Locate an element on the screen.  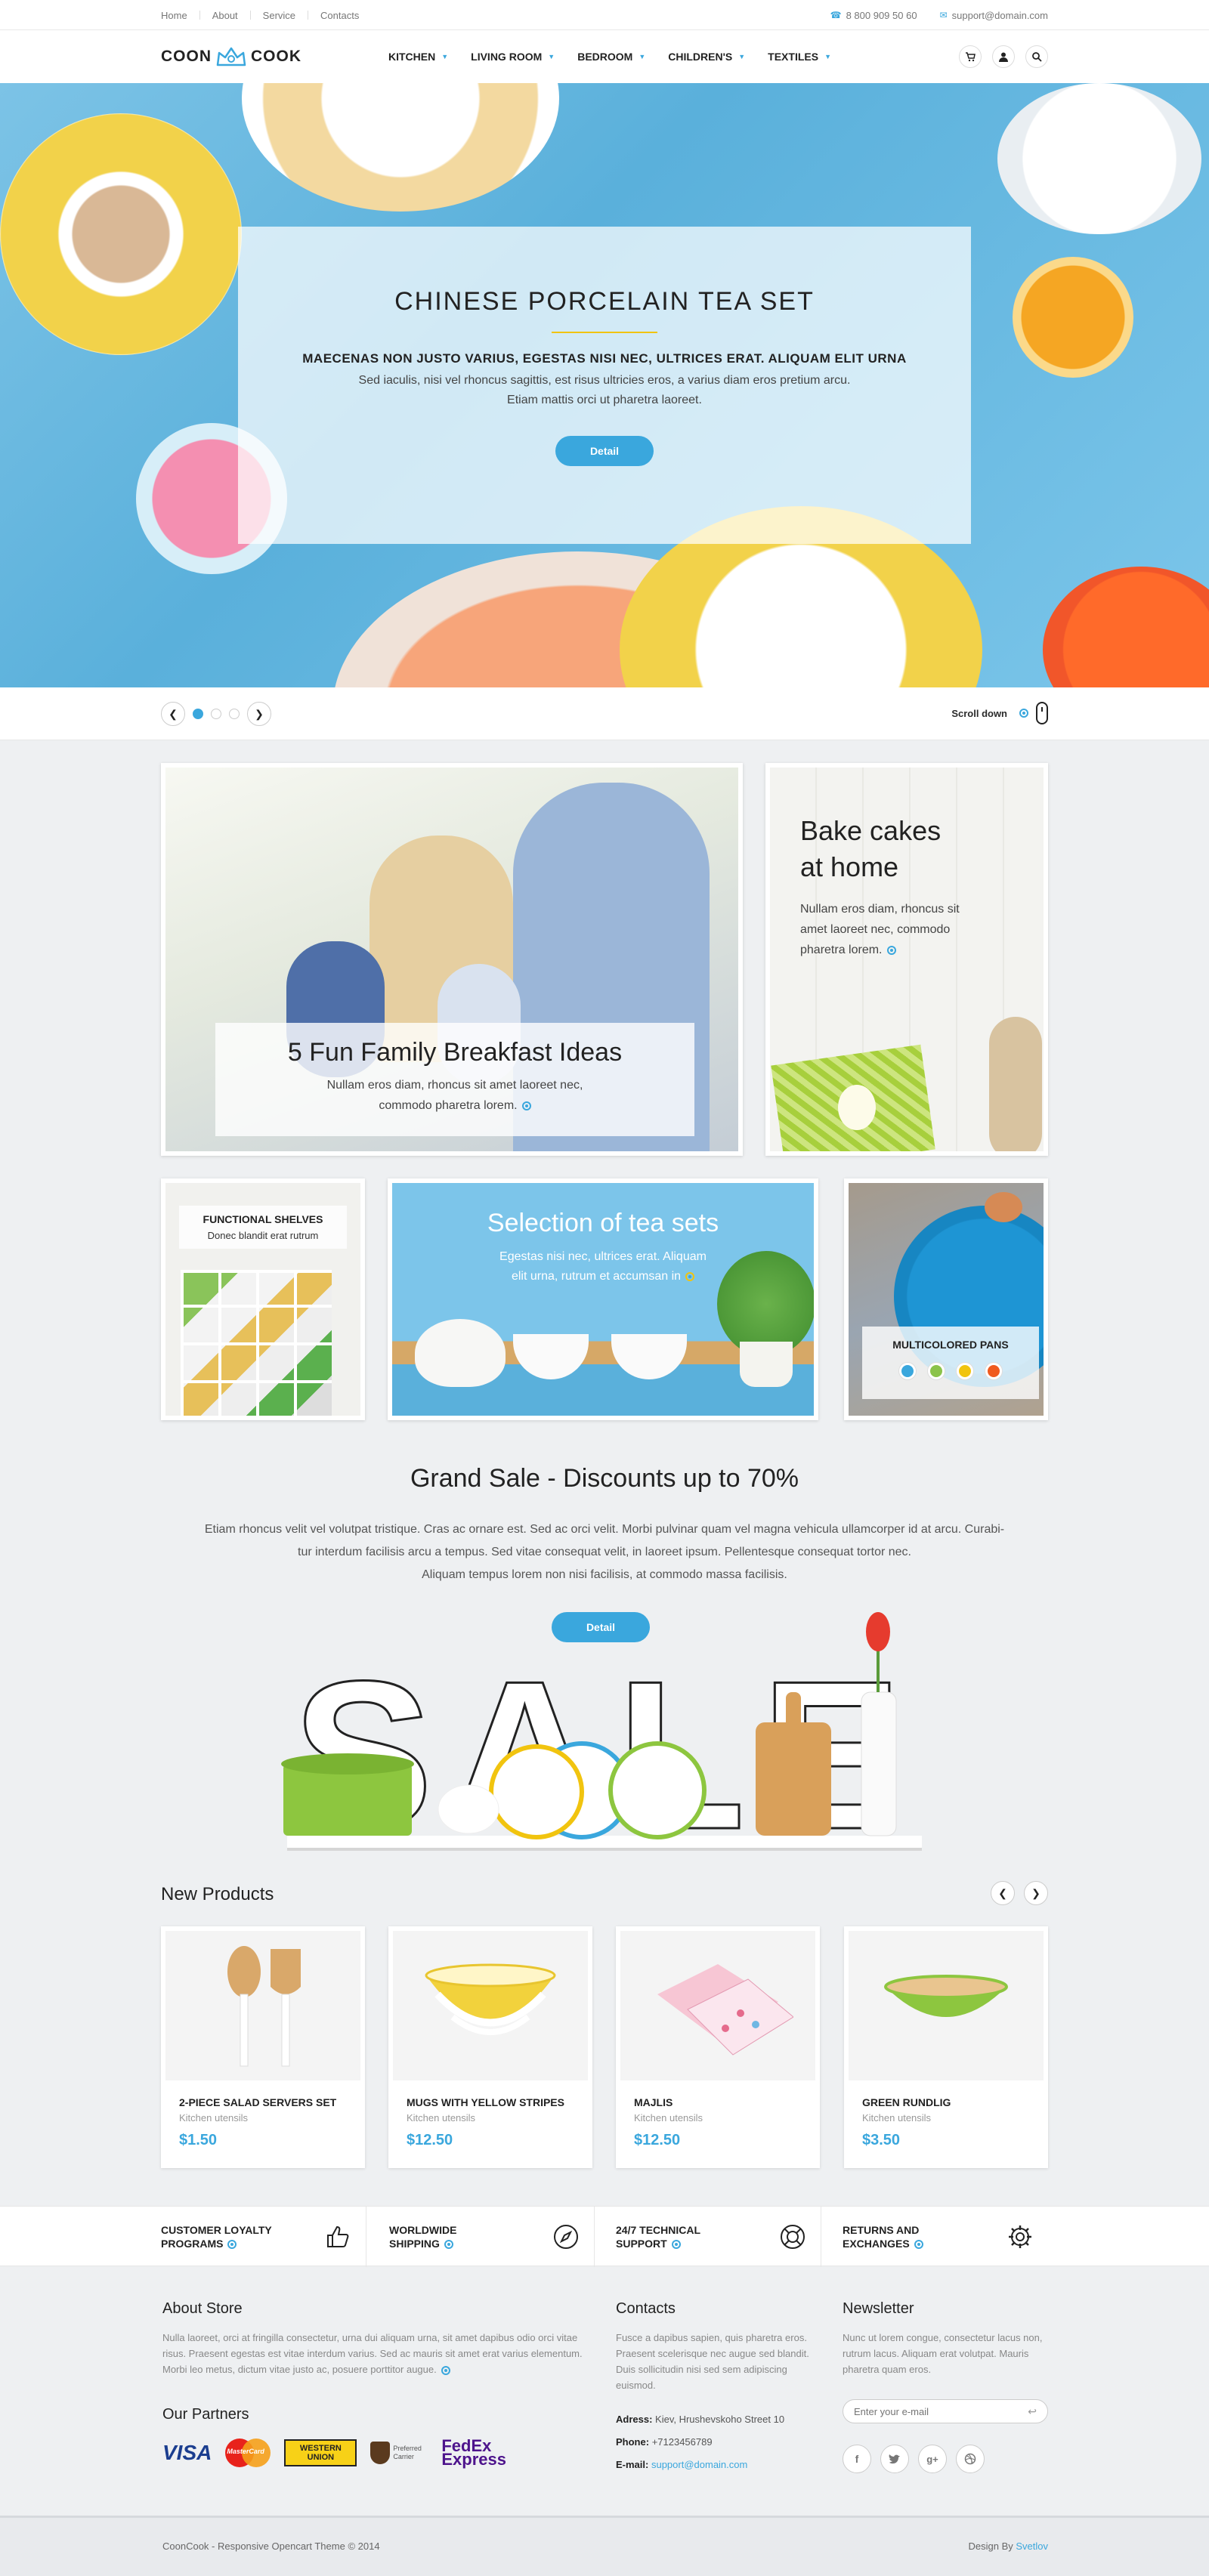
slider-nav: ❮ ❯ is located at coordinates (216, 714).